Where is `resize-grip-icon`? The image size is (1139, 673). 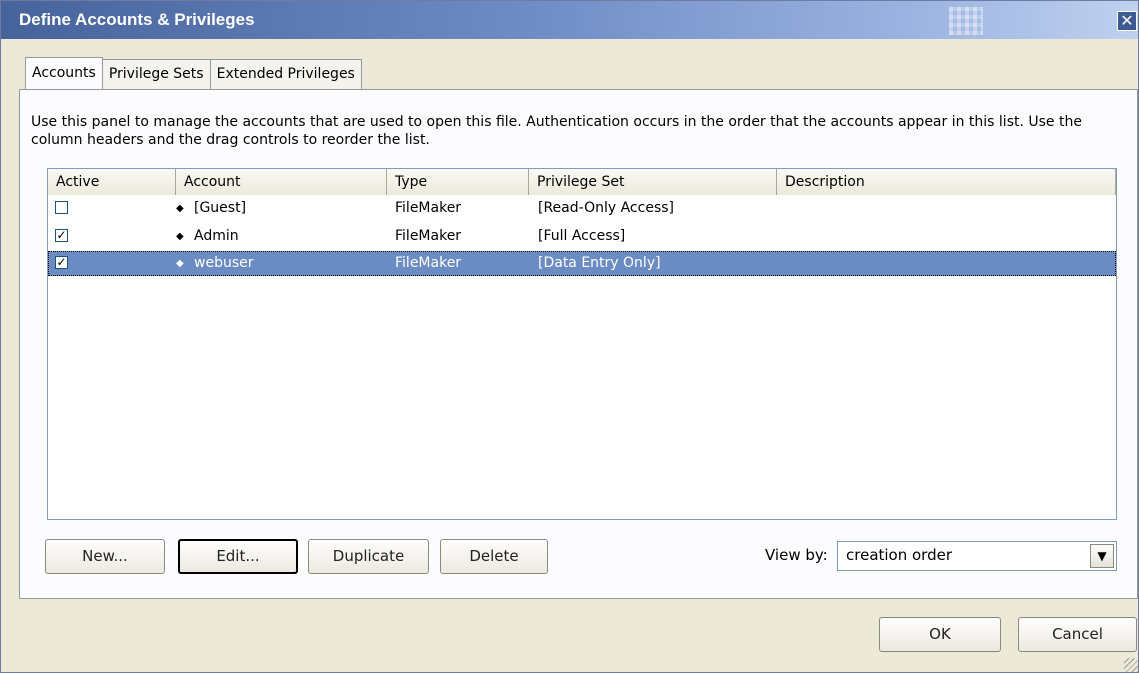 resize-grip-icon is located at coordinates (1131, 665).